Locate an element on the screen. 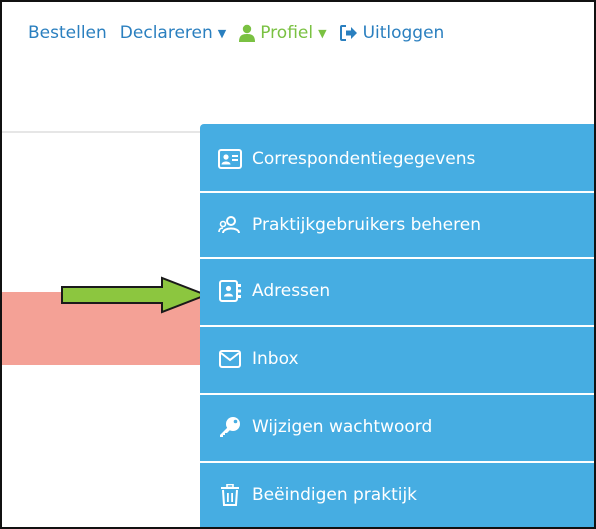  sign-out-icon is located at coordinates (348, 33).